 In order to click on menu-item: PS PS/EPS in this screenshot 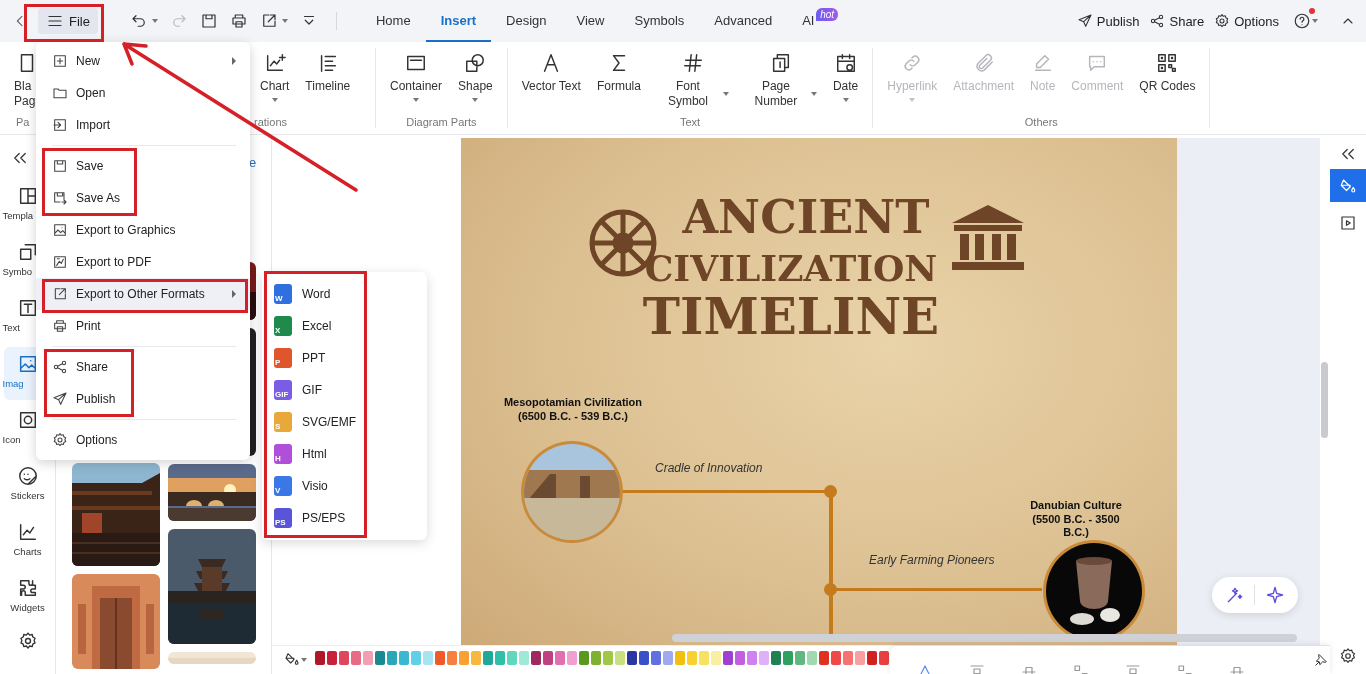, I will do `click(344, 518)`.